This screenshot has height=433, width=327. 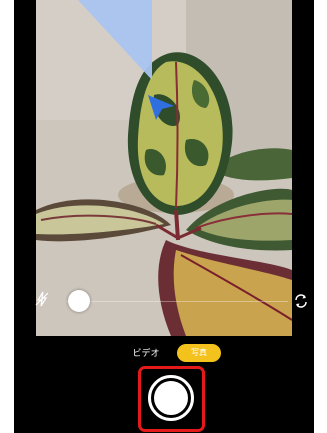 What do you see at coordinates (177, 301) in the screenshot?
I see `zoom-slider-track` at bounding box center [177, 301].